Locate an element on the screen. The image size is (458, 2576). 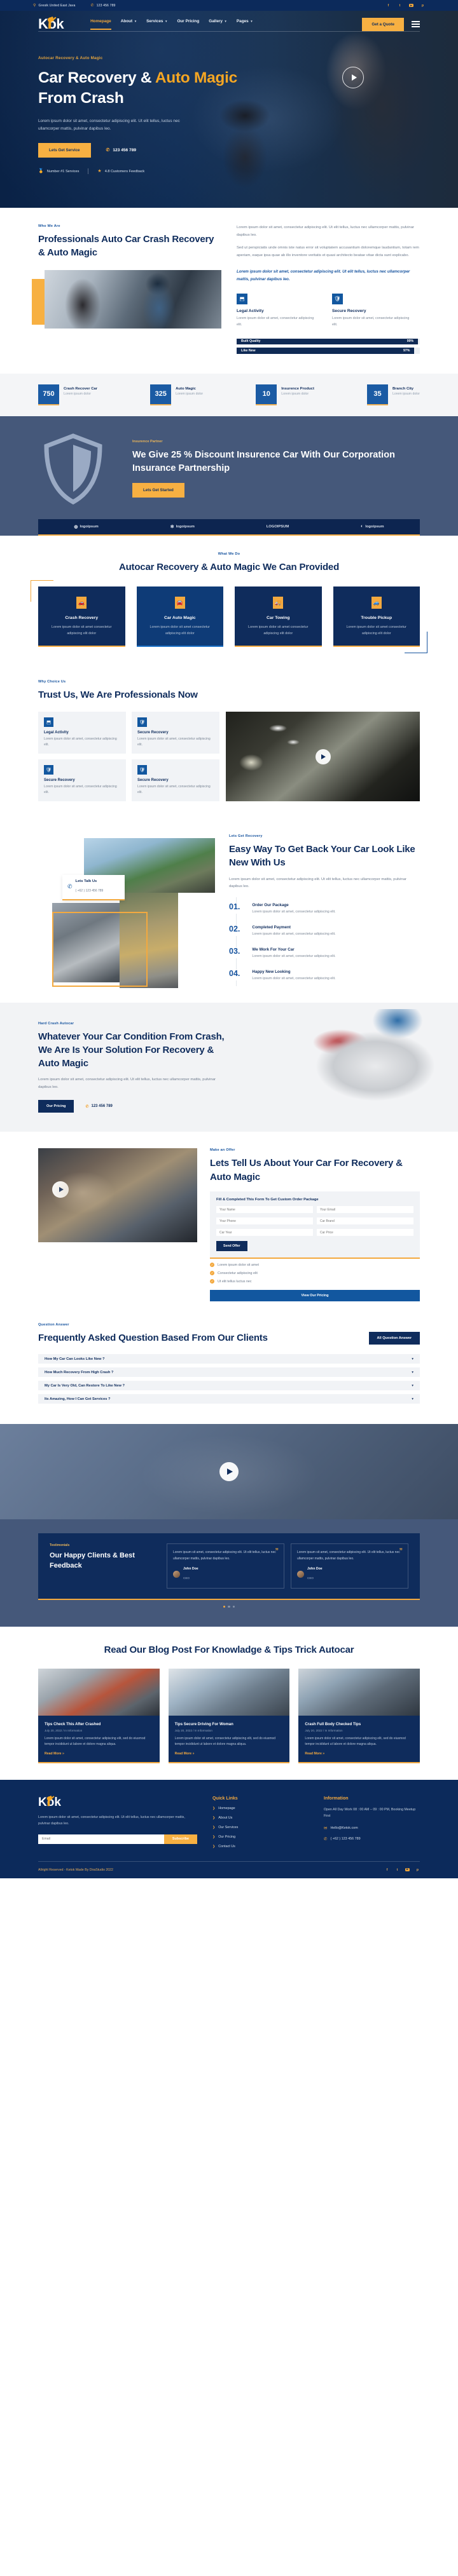
faq-kicker: Question Answer is located at coordinates (53, 1325).